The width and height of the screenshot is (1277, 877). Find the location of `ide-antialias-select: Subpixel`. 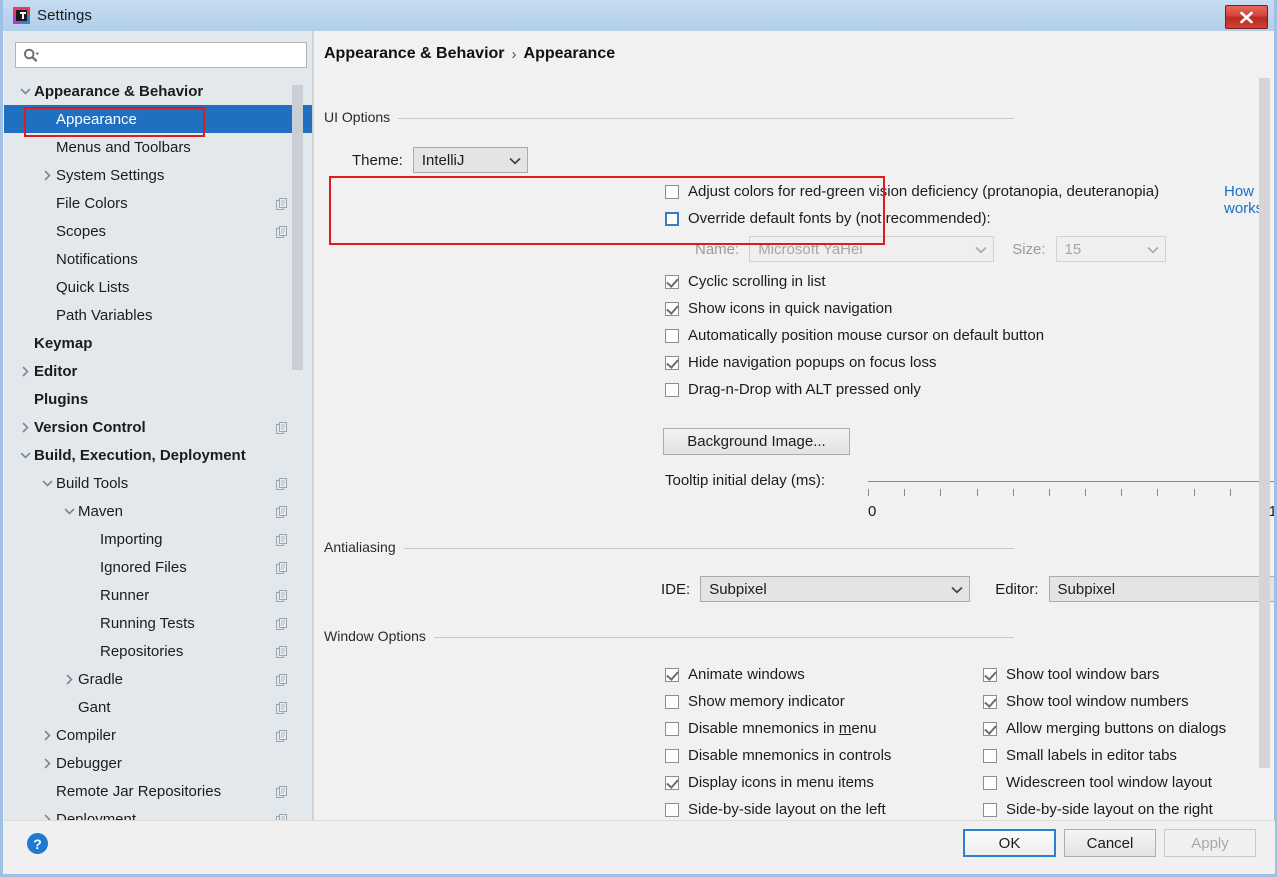

ide-antialias-select: Subpixel is located at coordinates (835, 589).